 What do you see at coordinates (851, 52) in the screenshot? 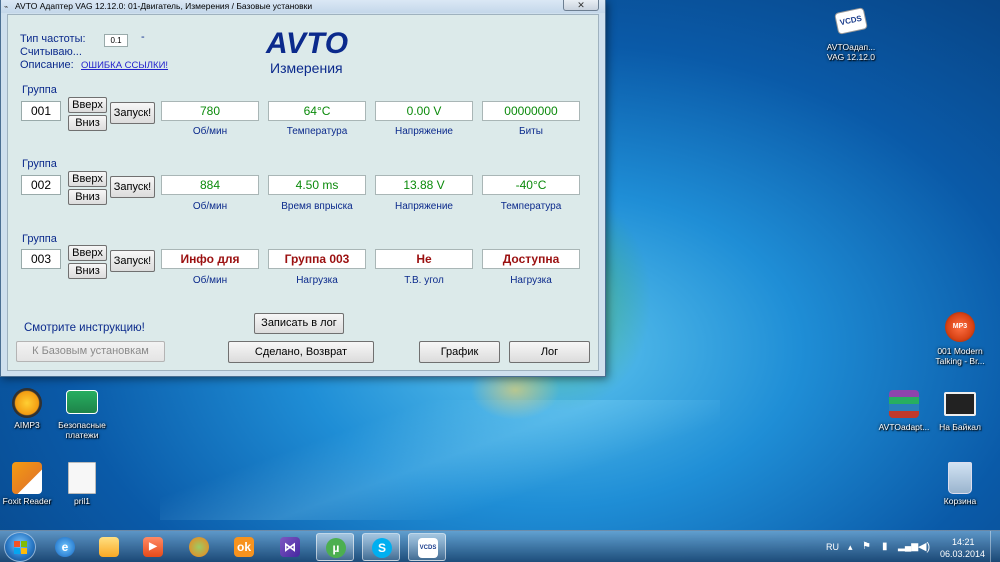
I see `desktop-icon-label: AVTOадап... VAG 12.12.0` at bounding box center [851, 52].